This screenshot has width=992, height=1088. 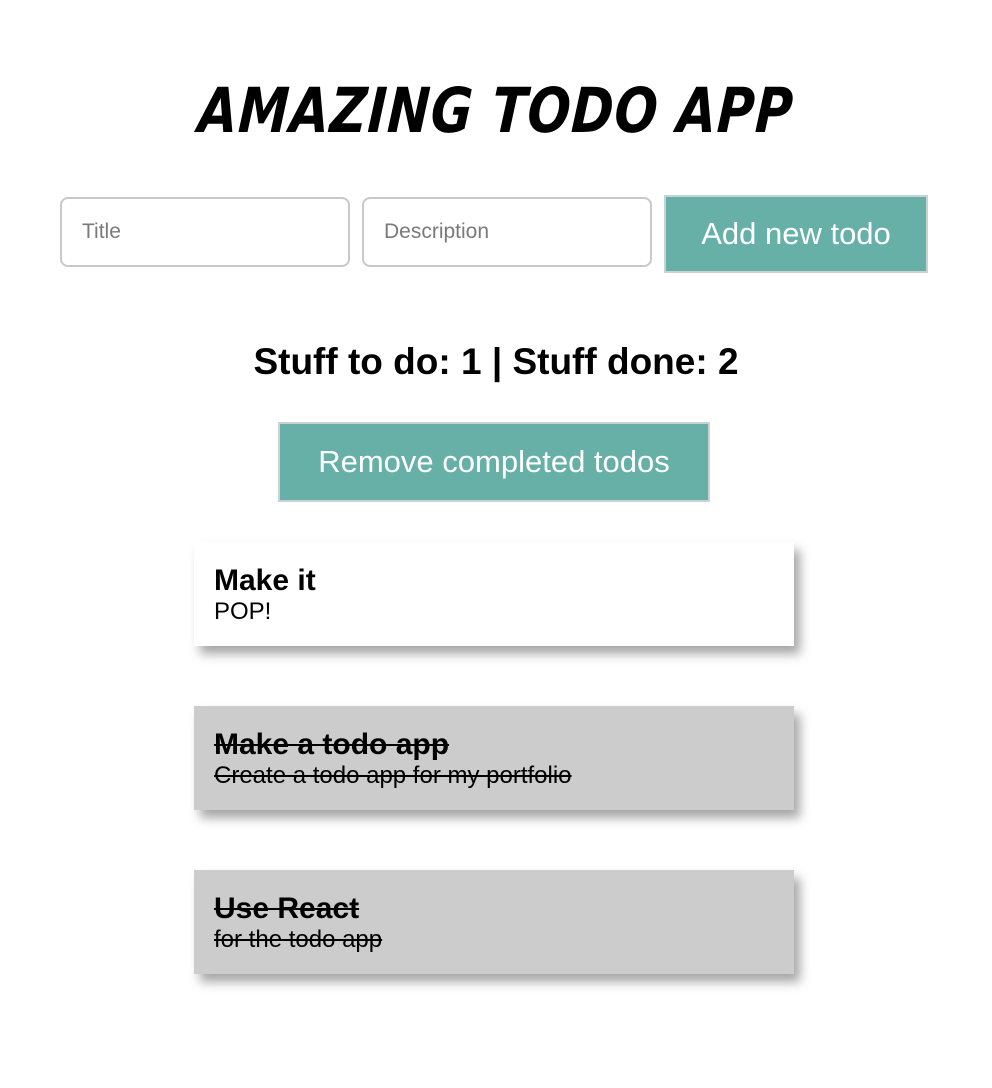 I want to click on todo-item: Make it POP!, so click(x=494, y=594).